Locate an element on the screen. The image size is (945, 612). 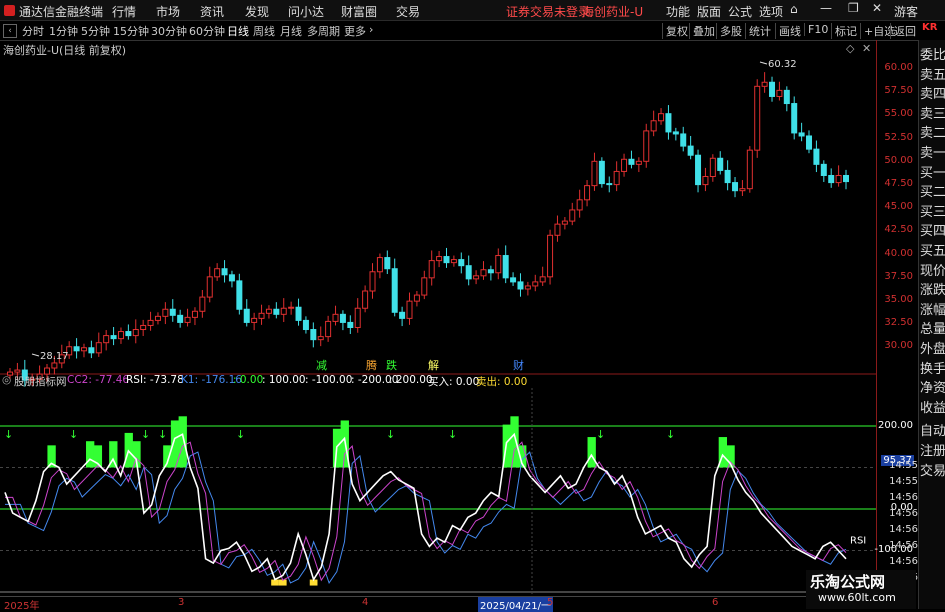
user-icon: ⌂ is located at coordinates (794, 9).